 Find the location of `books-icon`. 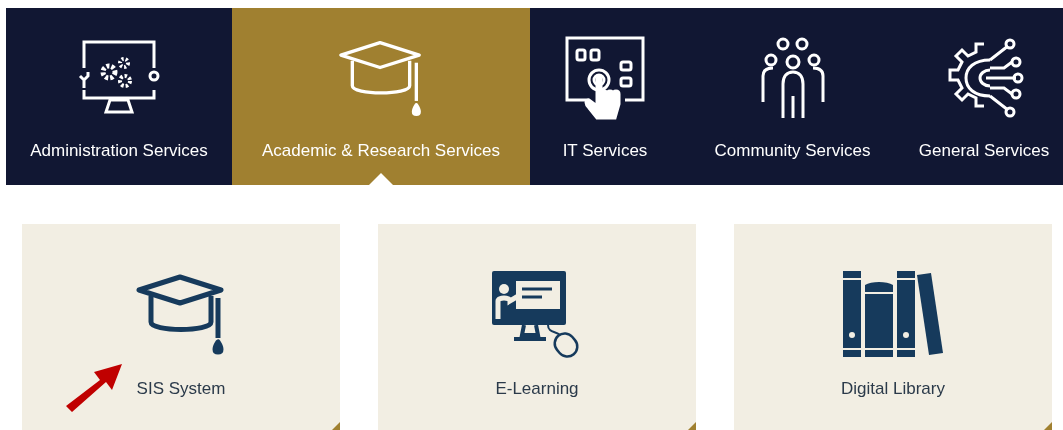

books-icon is located at coordinates (893, 314).